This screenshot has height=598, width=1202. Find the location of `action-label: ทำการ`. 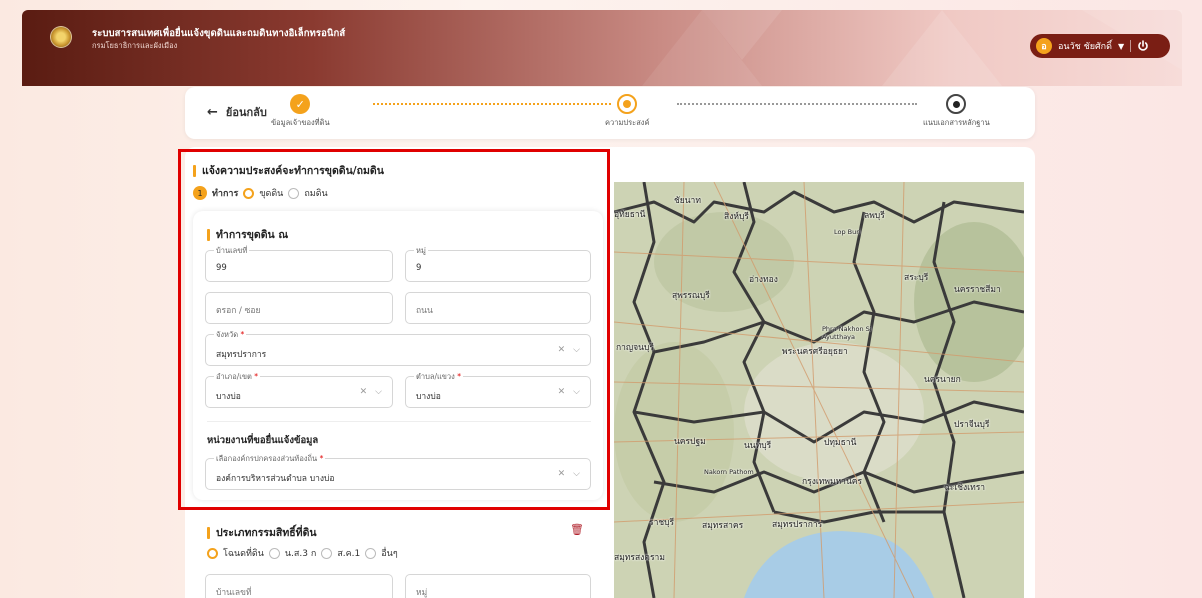

action-label: ทำการ is located at coordinates (225, 194).